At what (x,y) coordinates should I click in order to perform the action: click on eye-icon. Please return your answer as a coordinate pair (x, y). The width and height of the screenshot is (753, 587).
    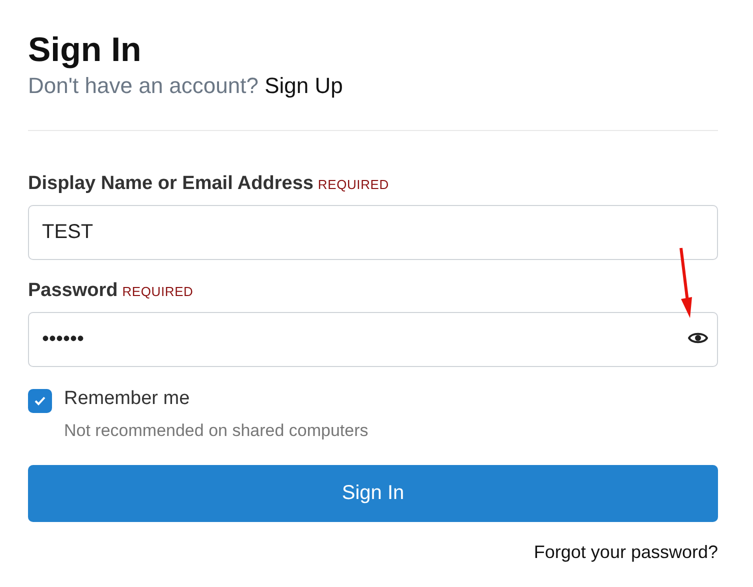
    Looking at the image, I should click on (698, 338).